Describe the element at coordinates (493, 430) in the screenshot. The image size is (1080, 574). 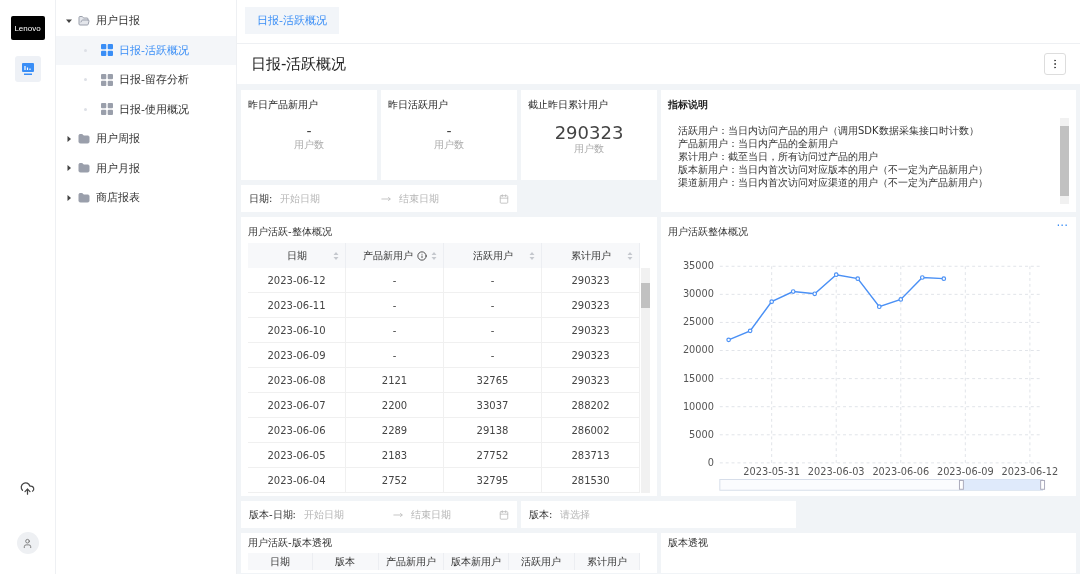
I see `table-cell: 29138` at that location.